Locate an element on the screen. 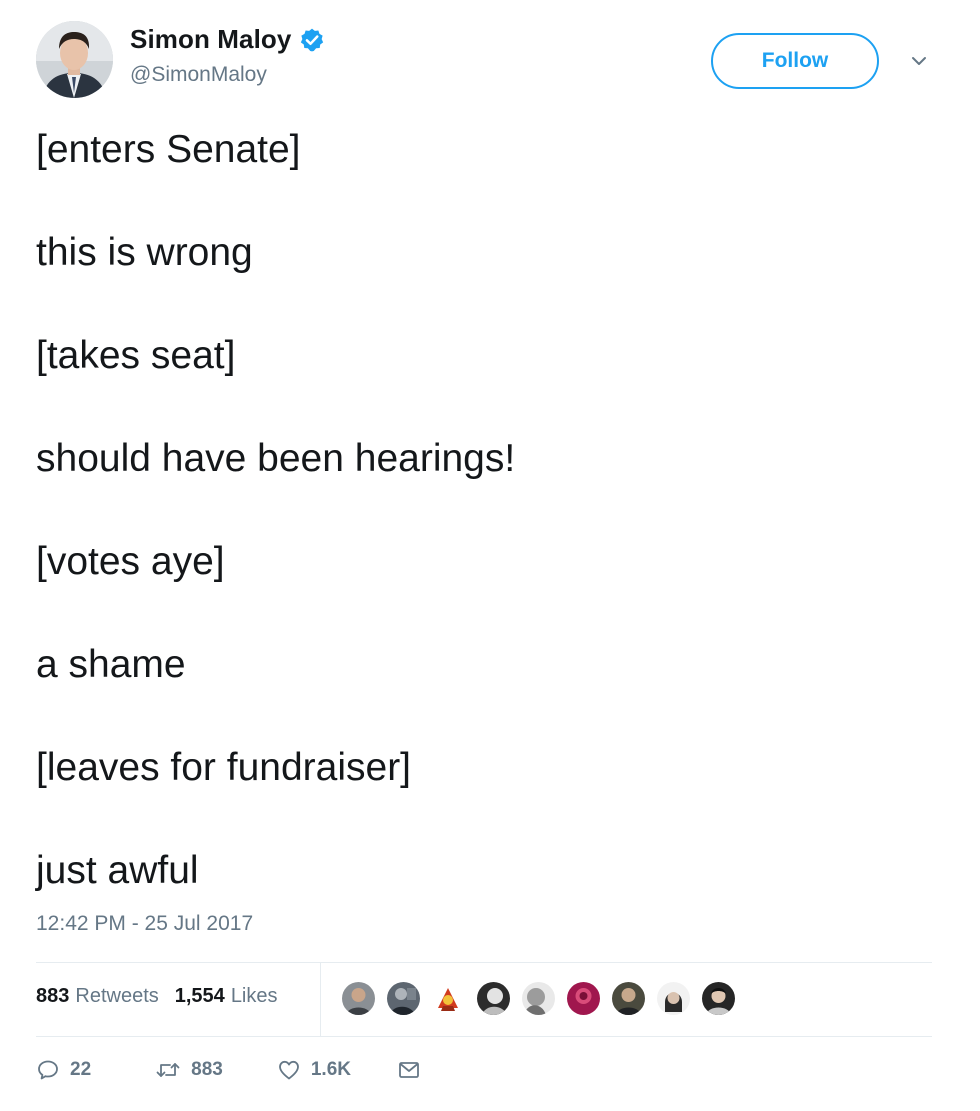  chevron-down-icon is located at coordinates (919, 61).